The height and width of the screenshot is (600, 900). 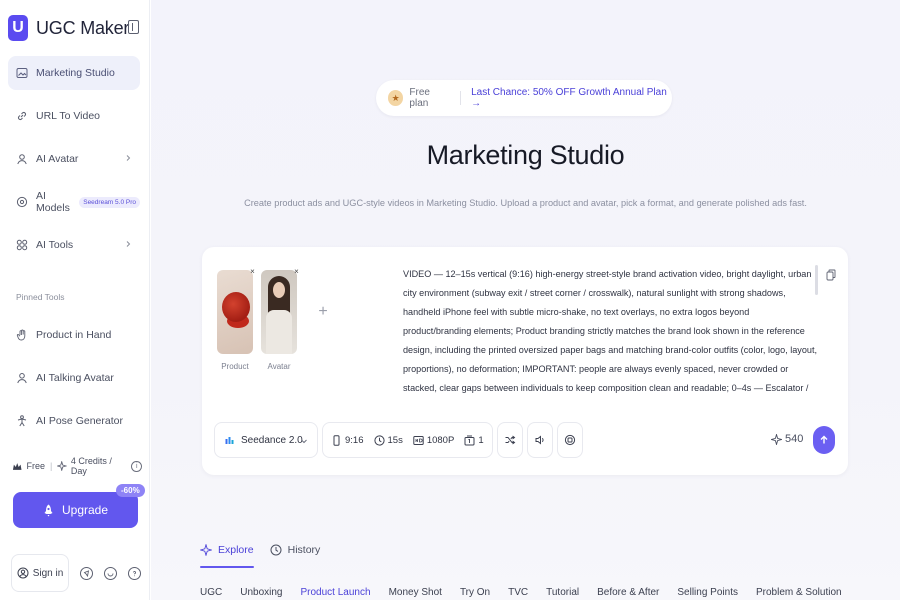 What do you see at coordinates (79, 421) in the screenshot?
I see `sidebar-item-label: AI Pose Generator` at bounding box center [79, 421].